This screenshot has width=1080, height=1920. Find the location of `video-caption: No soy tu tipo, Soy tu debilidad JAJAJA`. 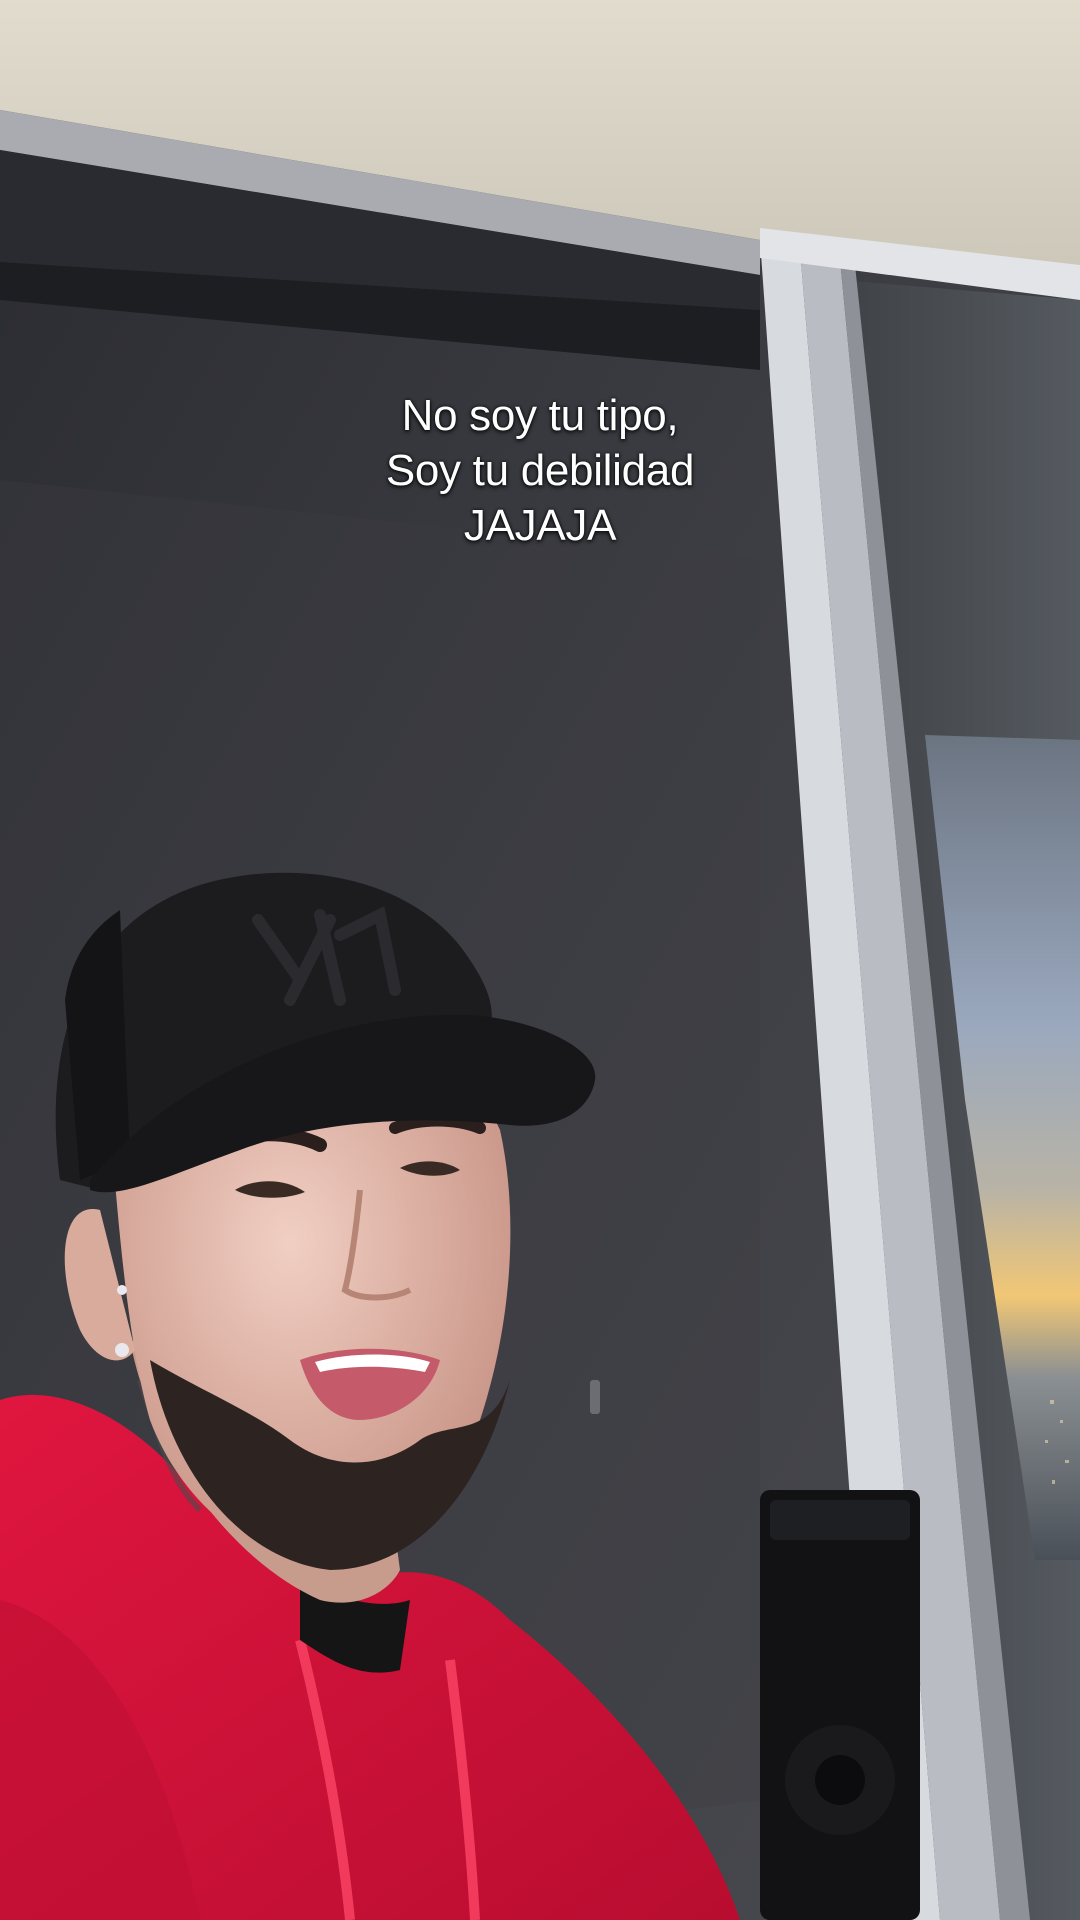

video-caption: No soy tu tipo, Soy tu debilidad JAJAJA is located at coordinates (540, 470).